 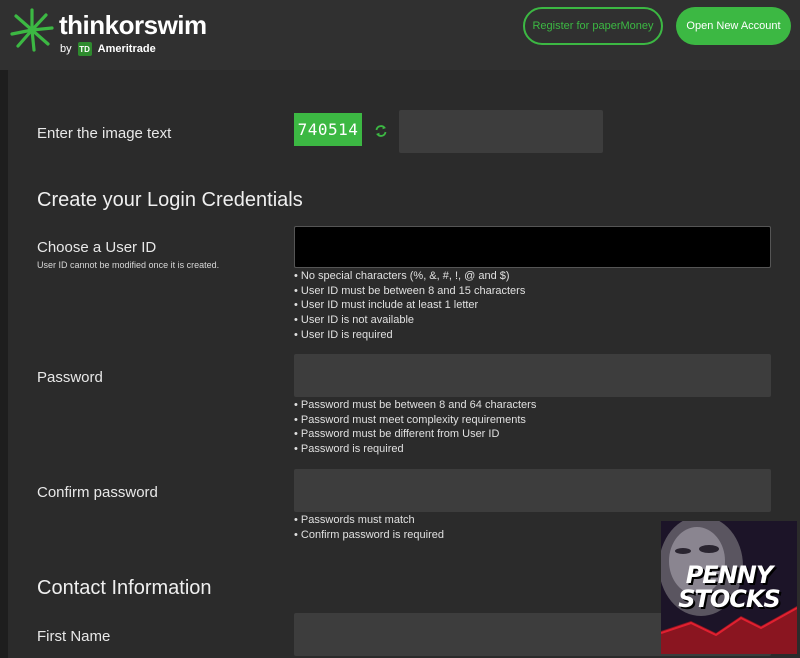 I want to click on user-id-input, so click(x=532, y=247).